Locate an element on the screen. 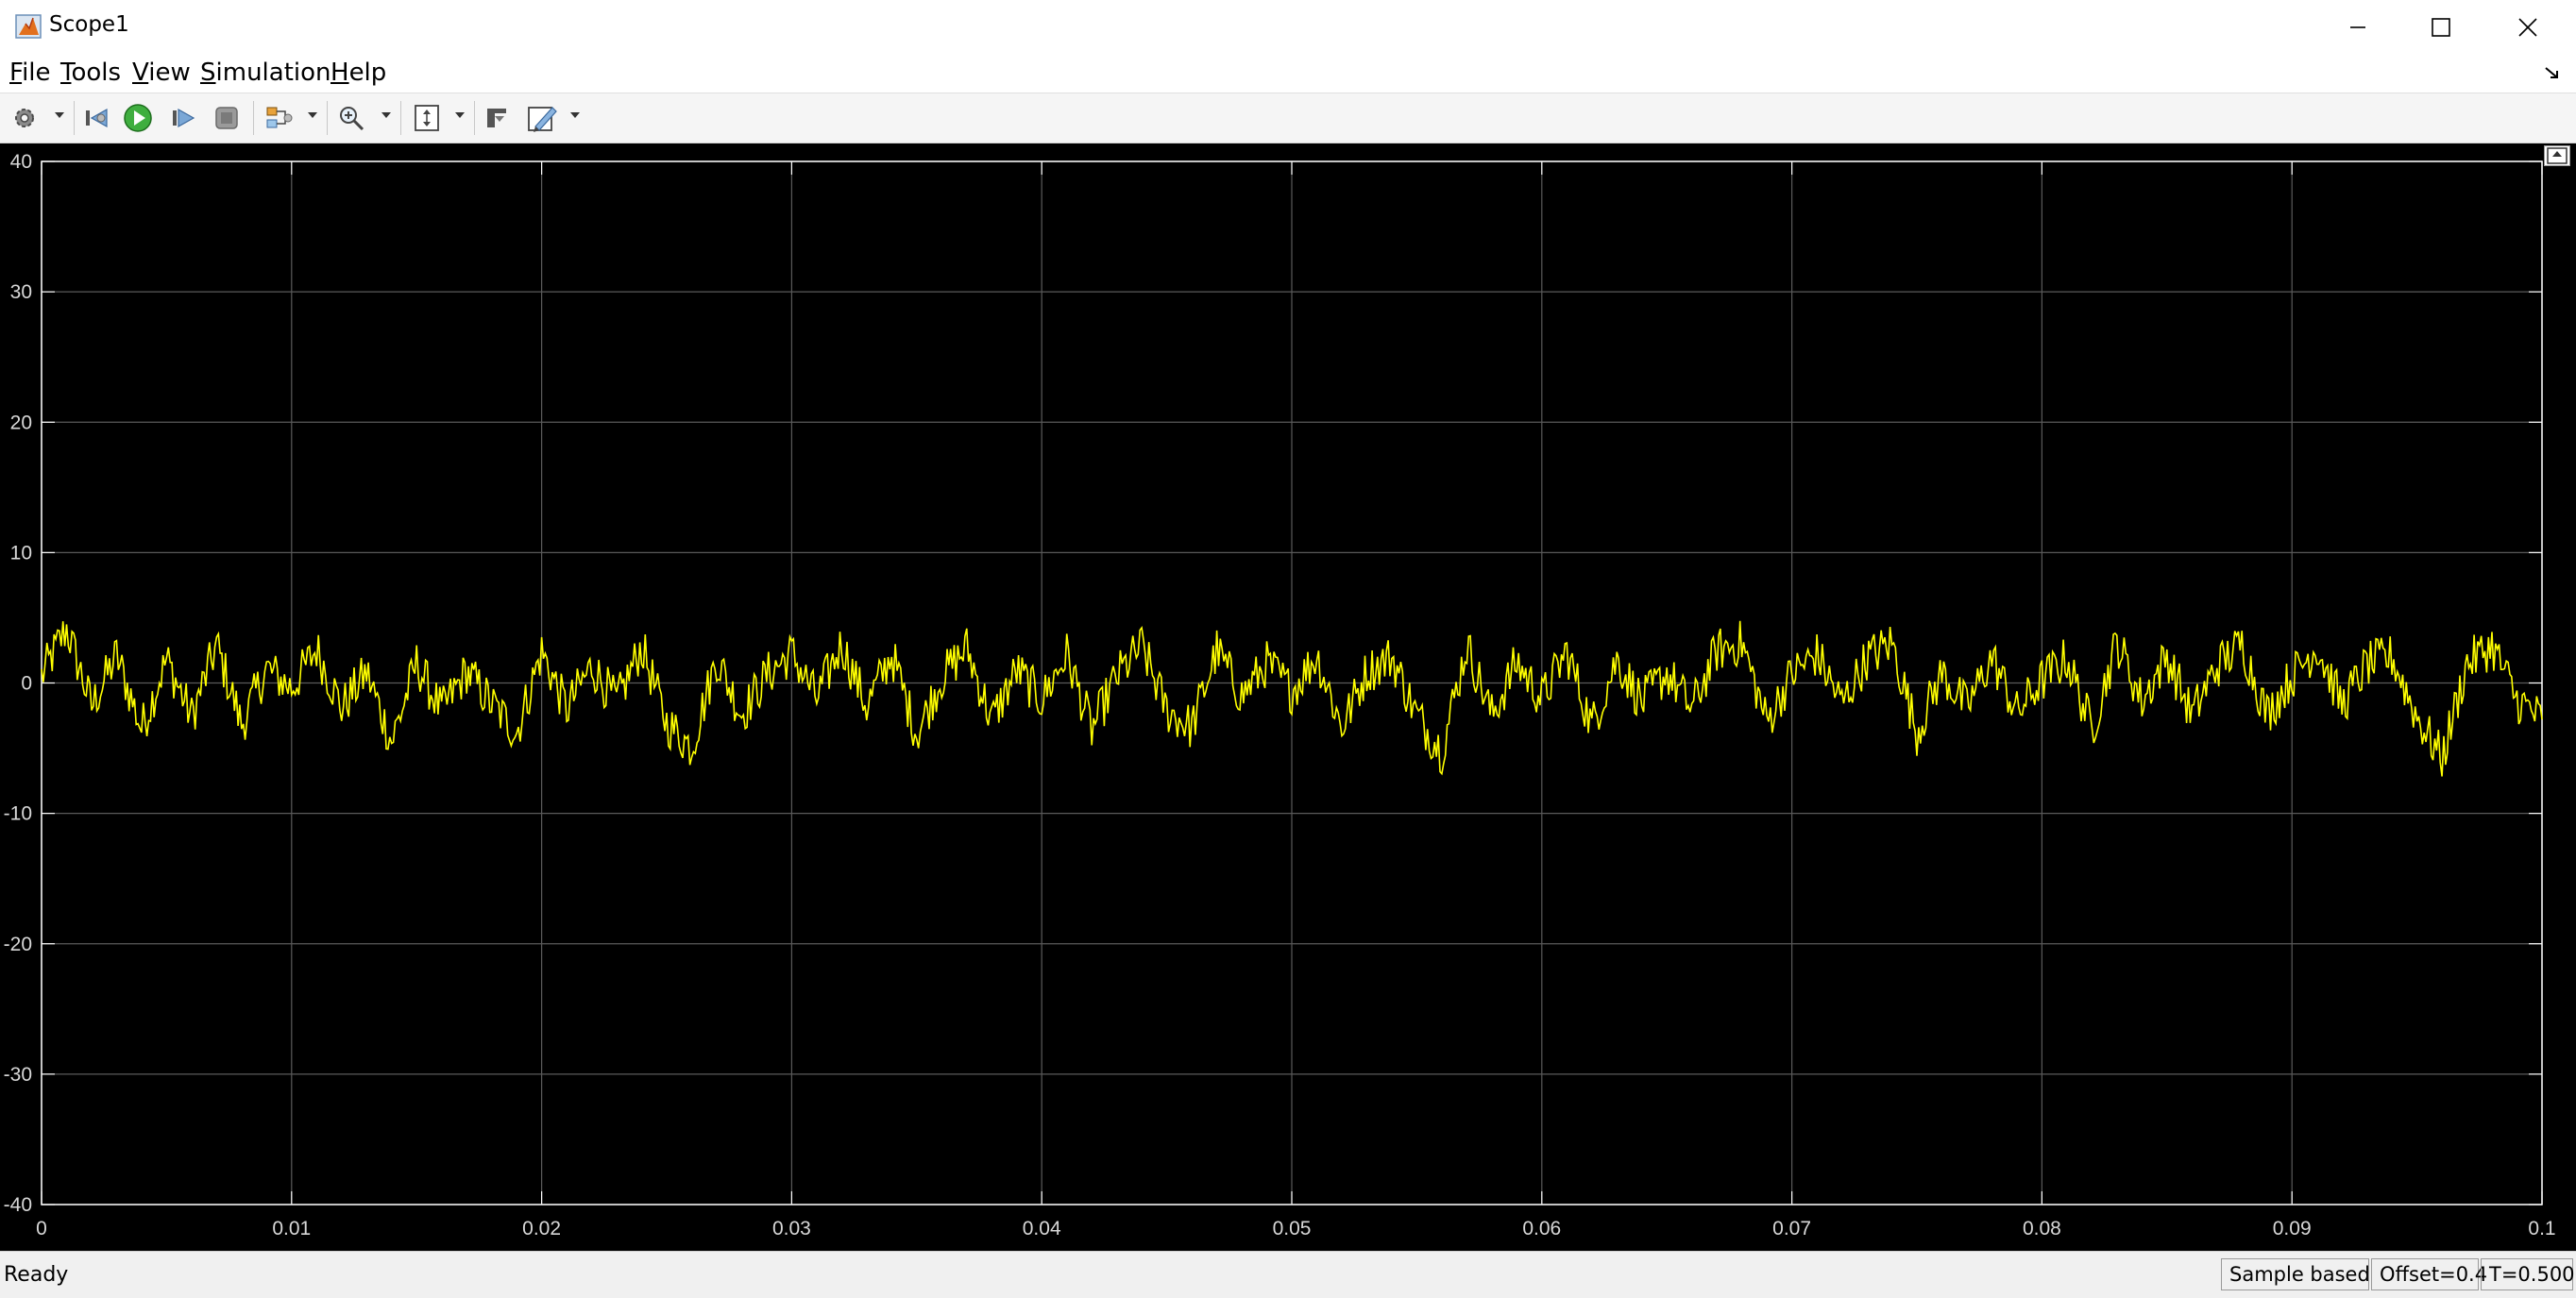  y-tick-label: 30 is located at coordinates (21, 292).